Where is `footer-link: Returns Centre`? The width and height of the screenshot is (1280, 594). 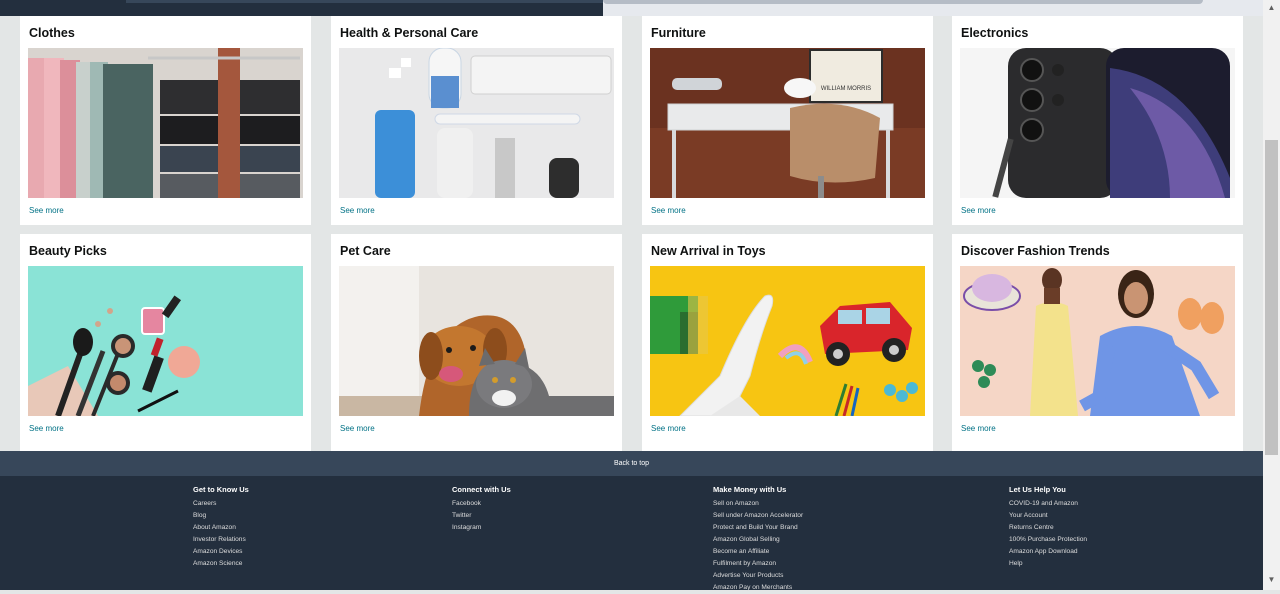
footer-link: Returns Centre is located at coordinates (1048, 528).